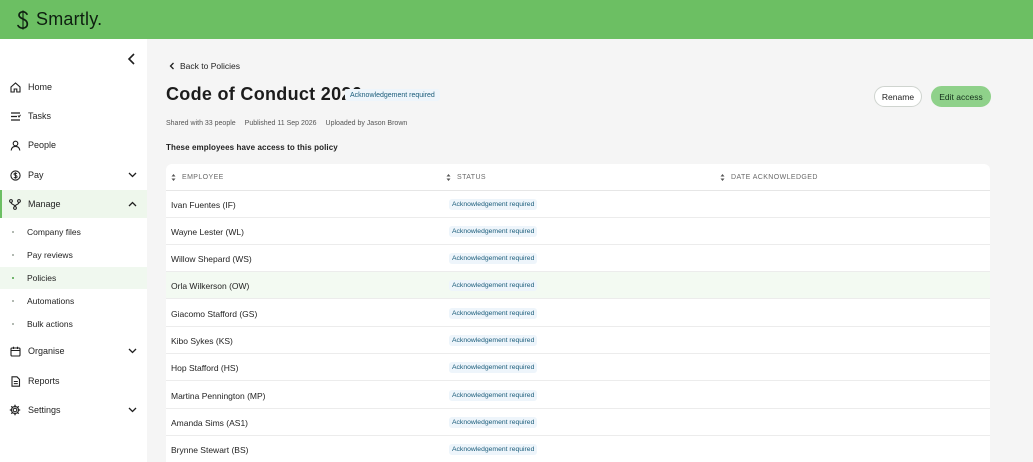 The image size is (1033, 462). Describe the element at coordinates (516, 19) in the screenshot. I see `top-bar: Smartly.` at that location.